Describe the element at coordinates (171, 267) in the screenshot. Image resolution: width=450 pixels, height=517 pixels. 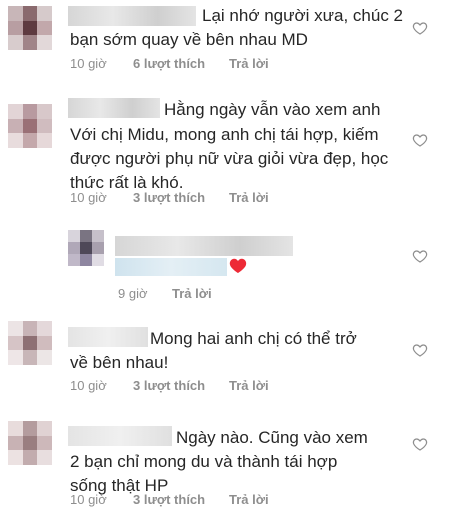
I see `mention-blurred` at that location.